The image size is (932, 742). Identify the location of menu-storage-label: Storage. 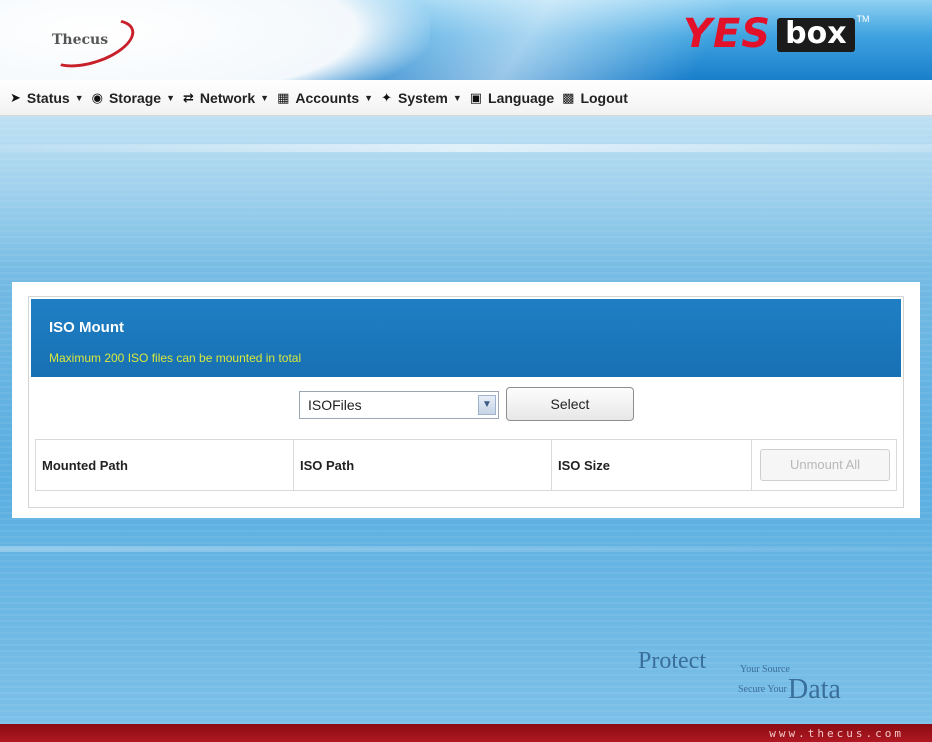
(135, 97).